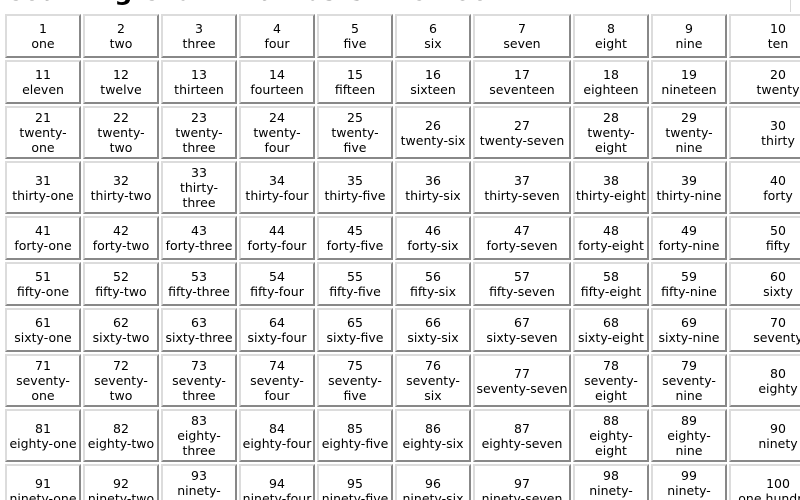 The height and width of the screenshot is (500, 800). Describe the element at coordinates (355, 495) in the screenshot. I see `number-word: ninety-five` at that location.